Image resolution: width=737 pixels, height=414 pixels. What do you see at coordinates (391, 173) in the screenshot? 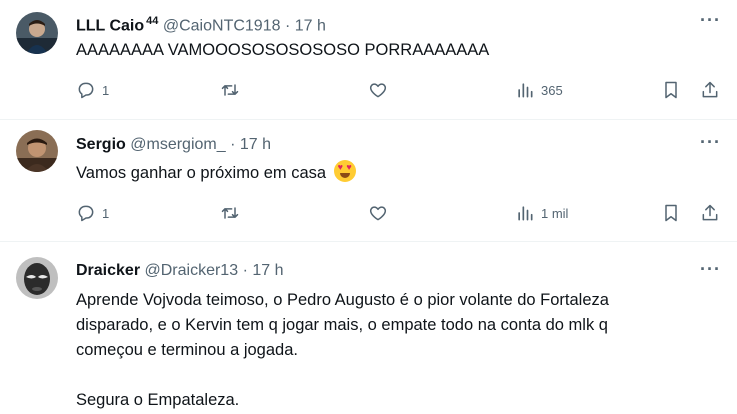
I see `tweet-text: Vamos ganhar o próximo em casa` at bounding box center [391, 173].